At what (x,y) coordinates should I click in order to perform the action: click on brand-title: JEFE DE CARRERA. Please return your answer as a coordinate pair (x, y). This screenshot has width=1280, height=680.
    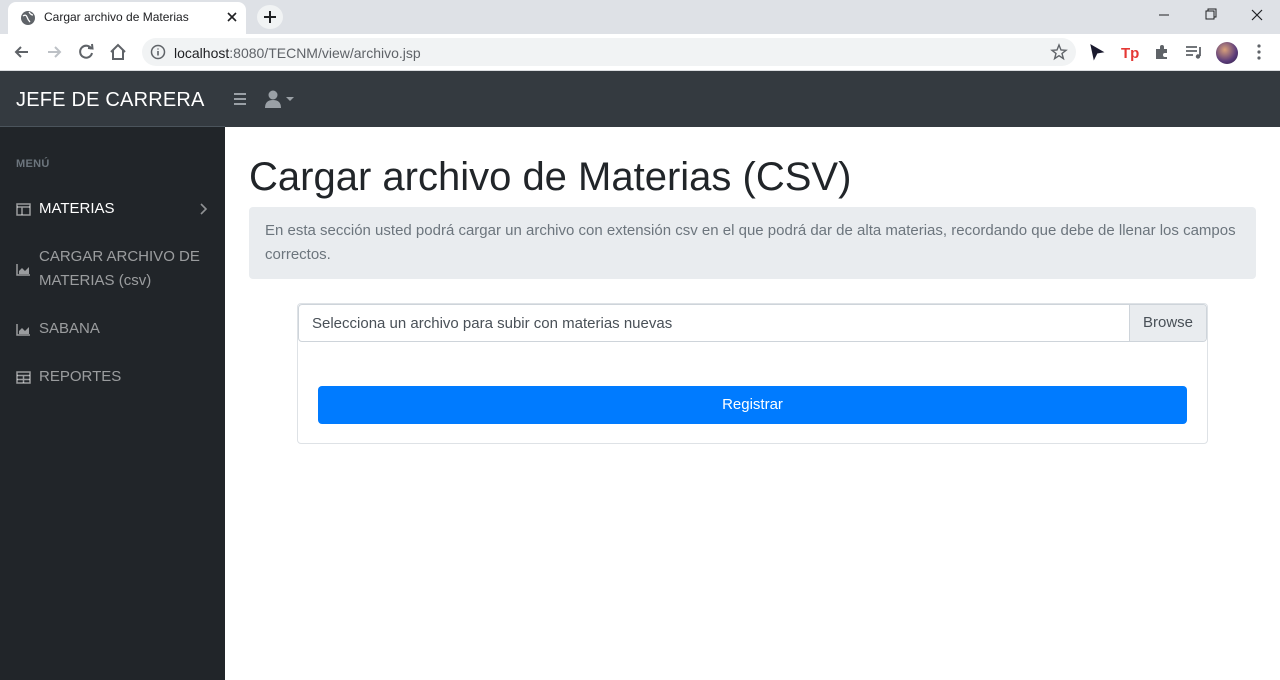
    Looking at the image, I should click on (110, 100).